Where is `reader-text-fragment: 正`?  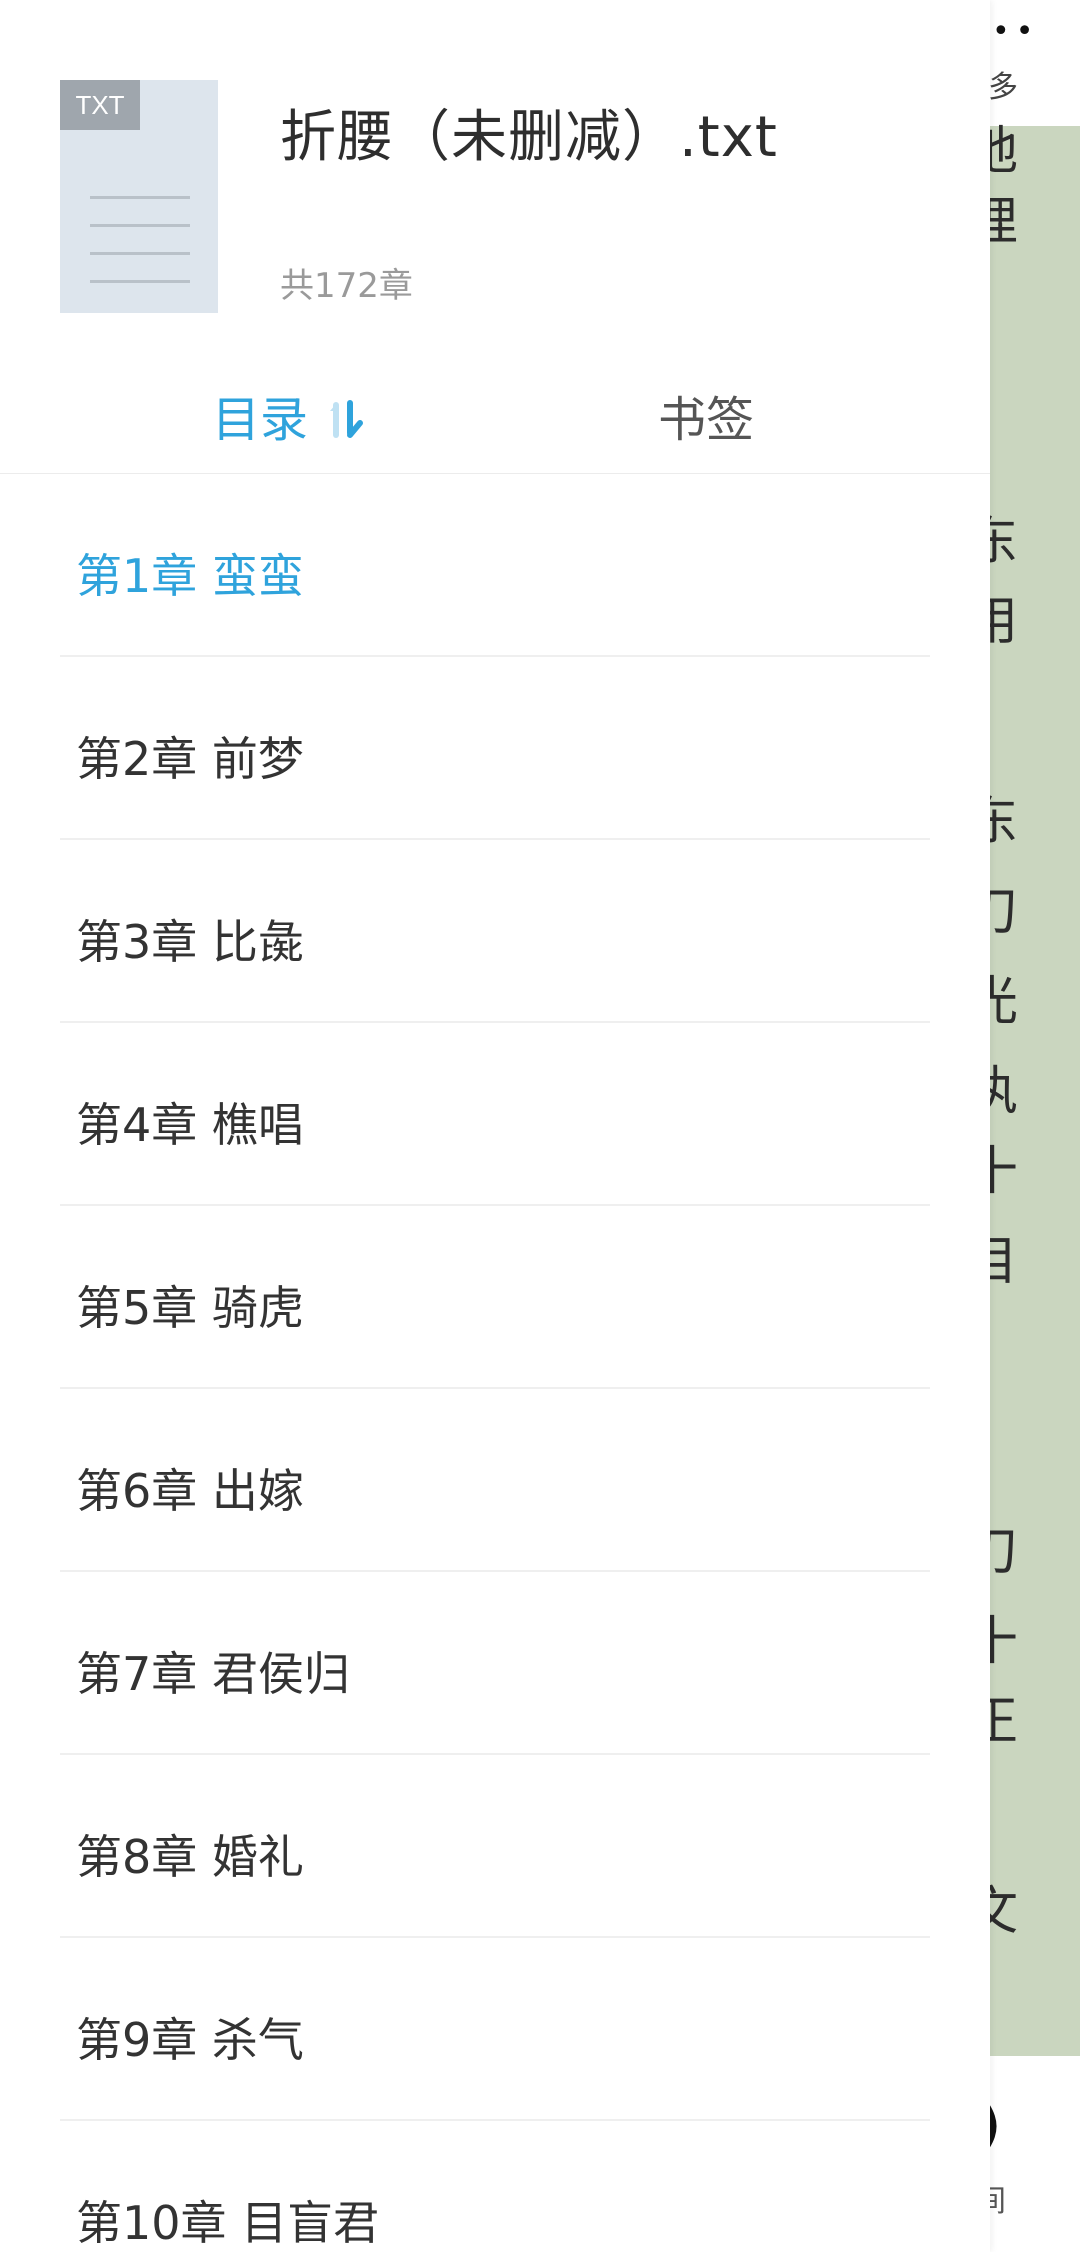
reader-text-fragment: 正 is located at coordinates (1004, 1722).